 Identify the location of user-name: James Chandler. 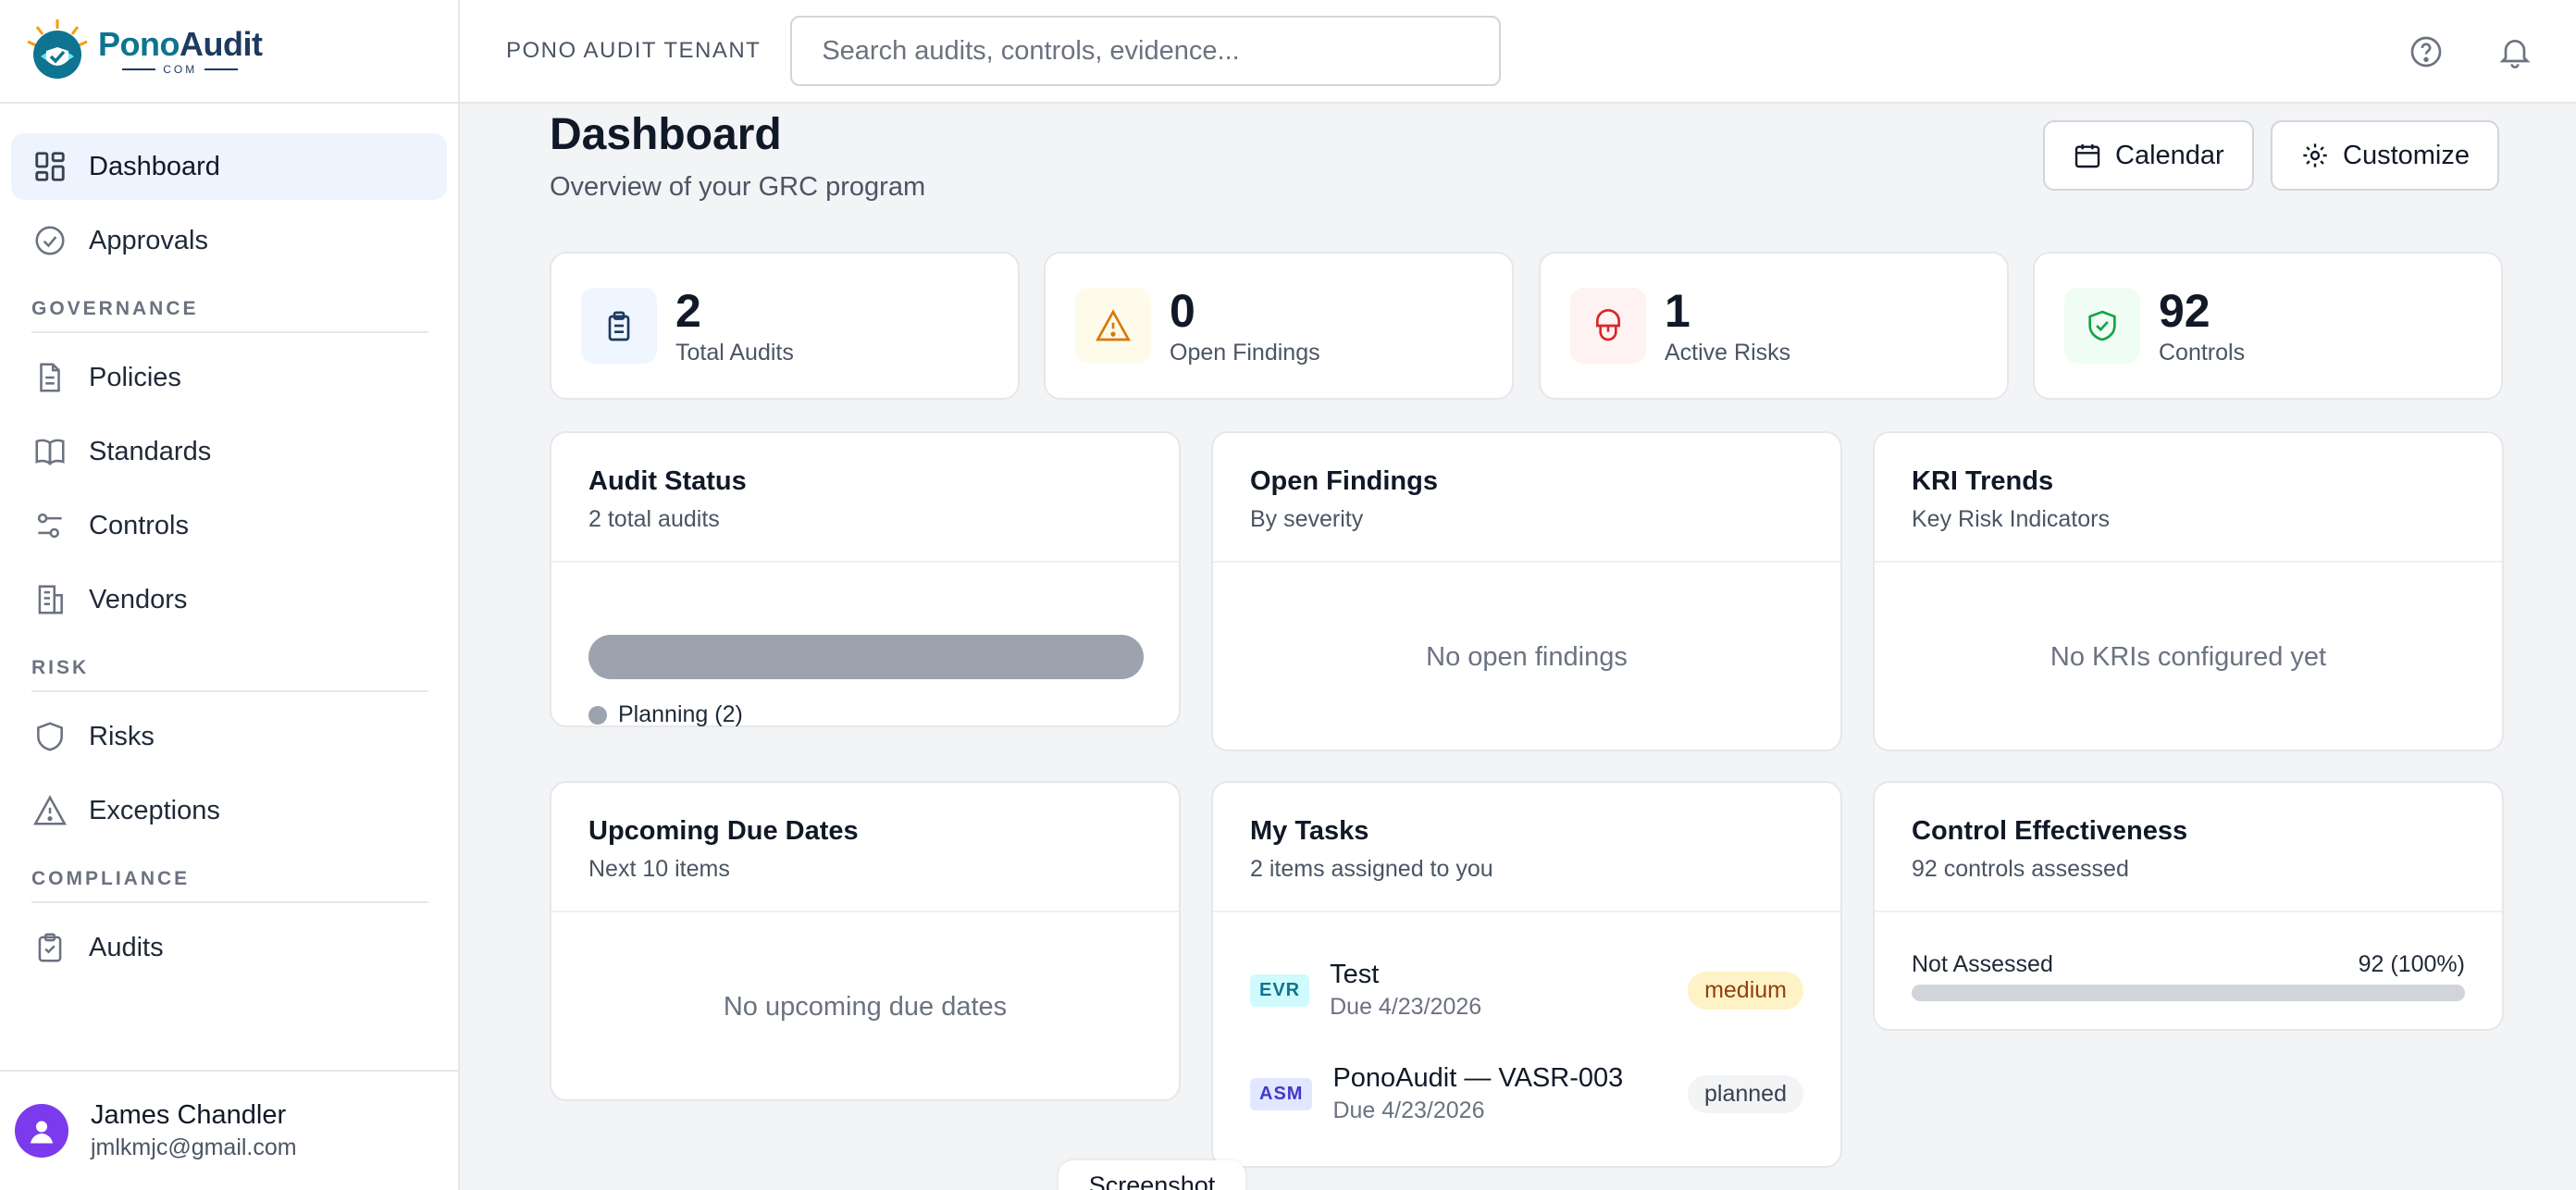
(189, 1115).